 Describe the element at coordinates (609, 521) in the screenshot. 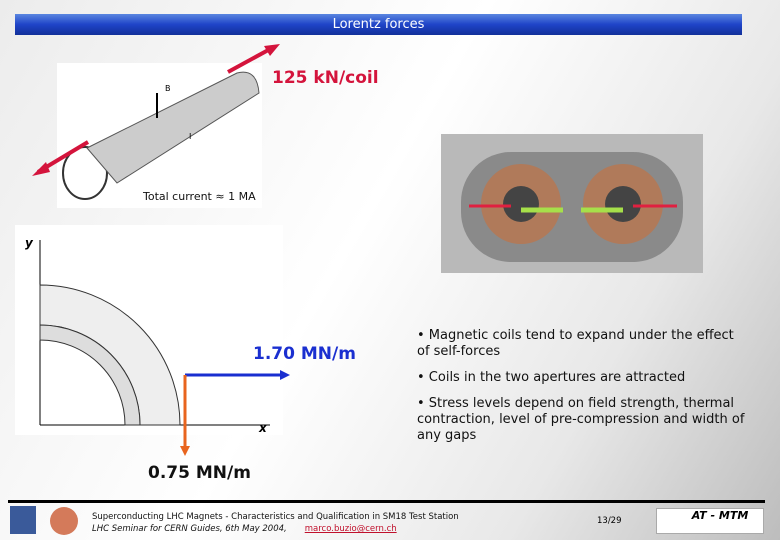

I see `page-number: 13/29` at that location.